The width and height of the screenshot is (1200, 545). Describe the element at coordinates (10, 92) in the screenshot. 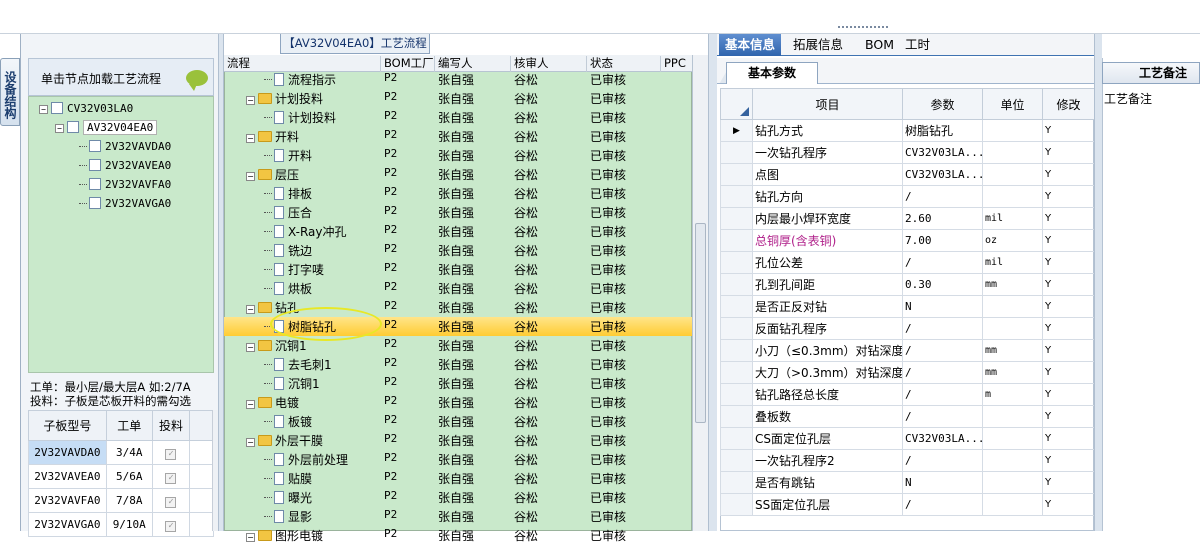

I see `left-vertical-tab: 设备结构` at that location.